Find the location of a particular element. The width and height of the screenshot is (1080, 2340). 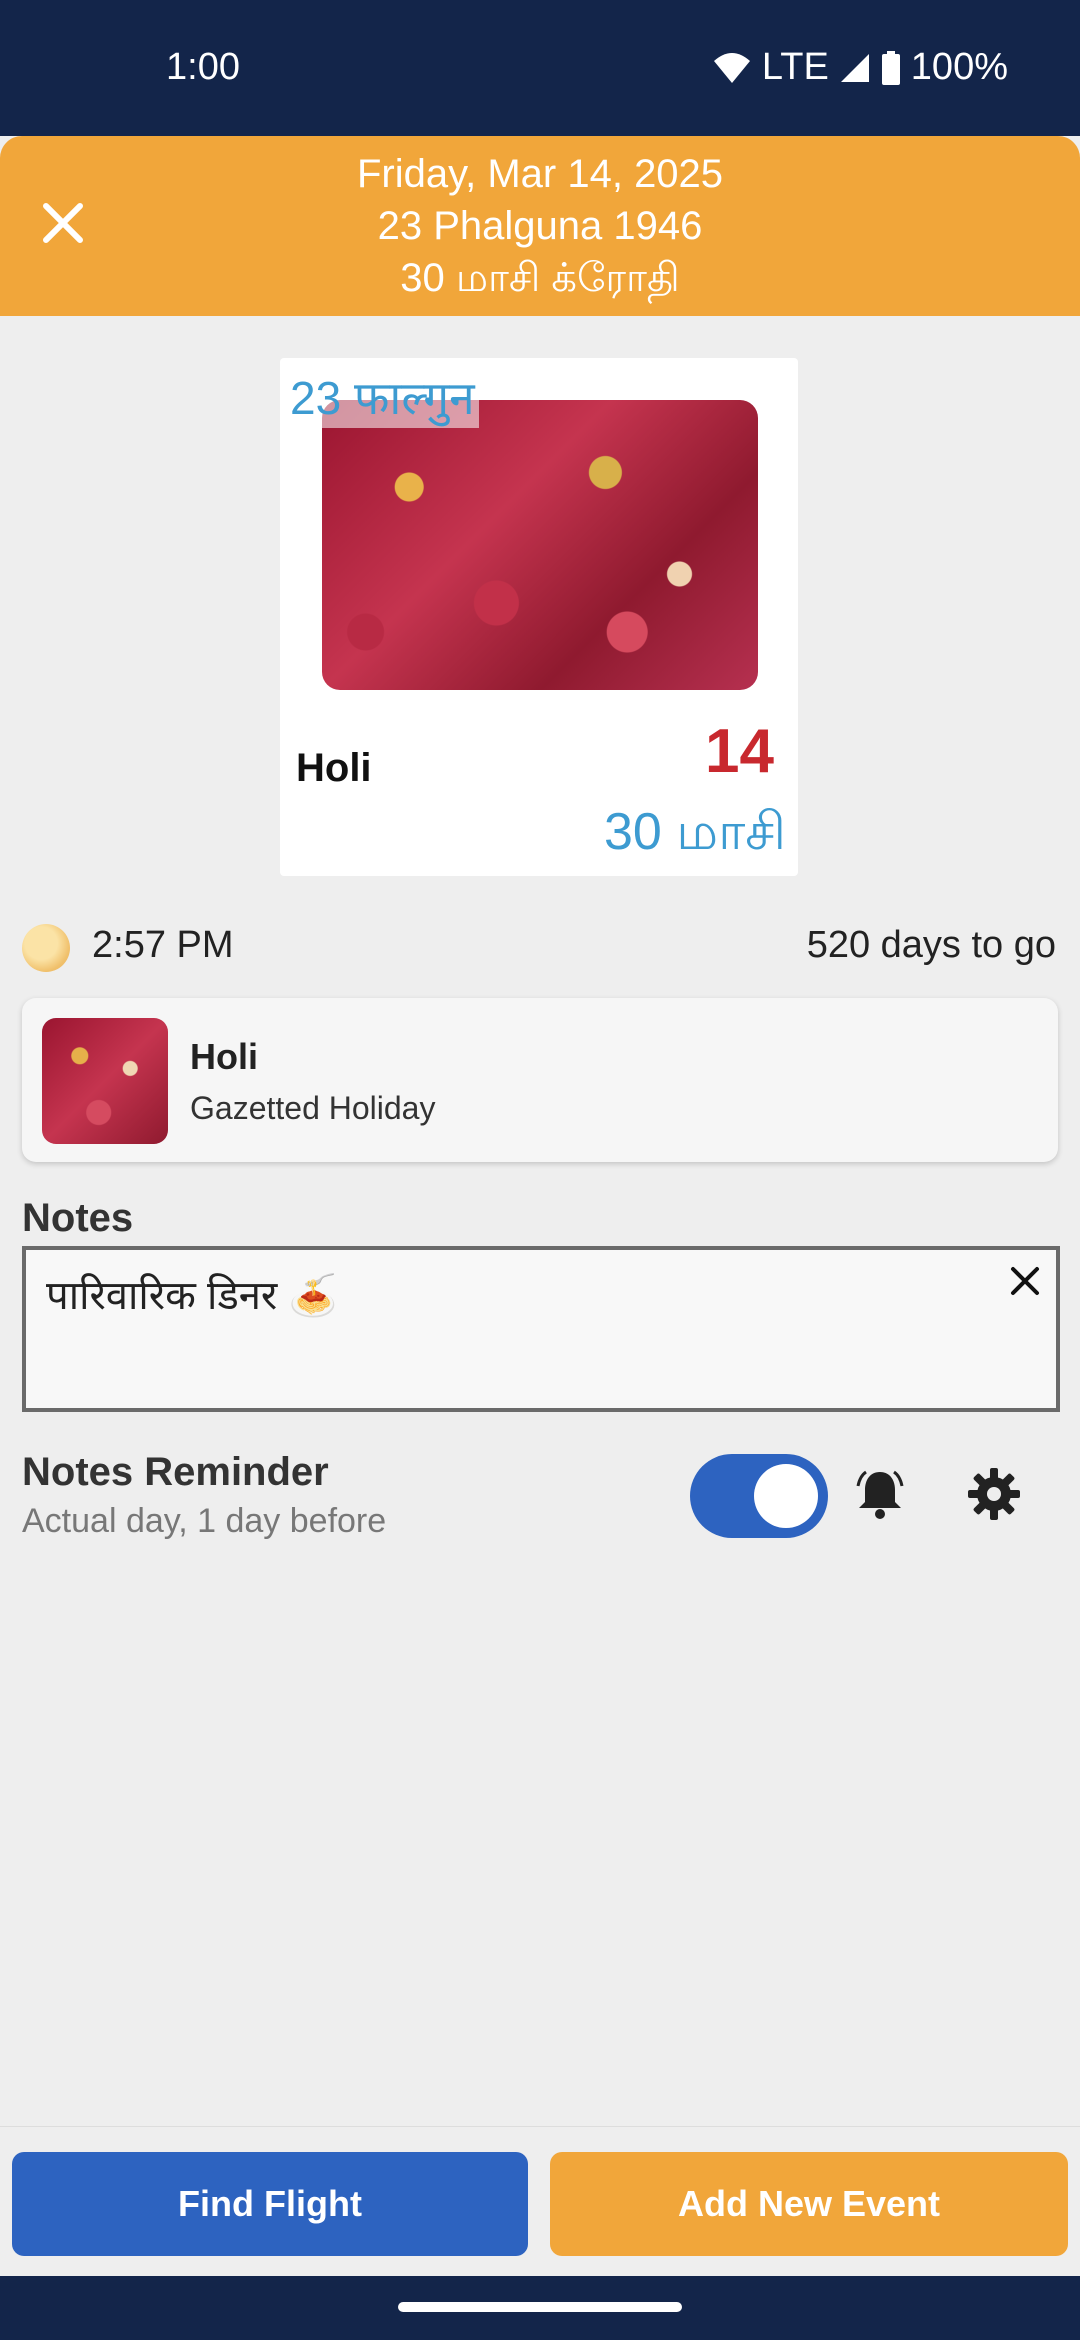

home-handle is located at coordinates (540, 2307).